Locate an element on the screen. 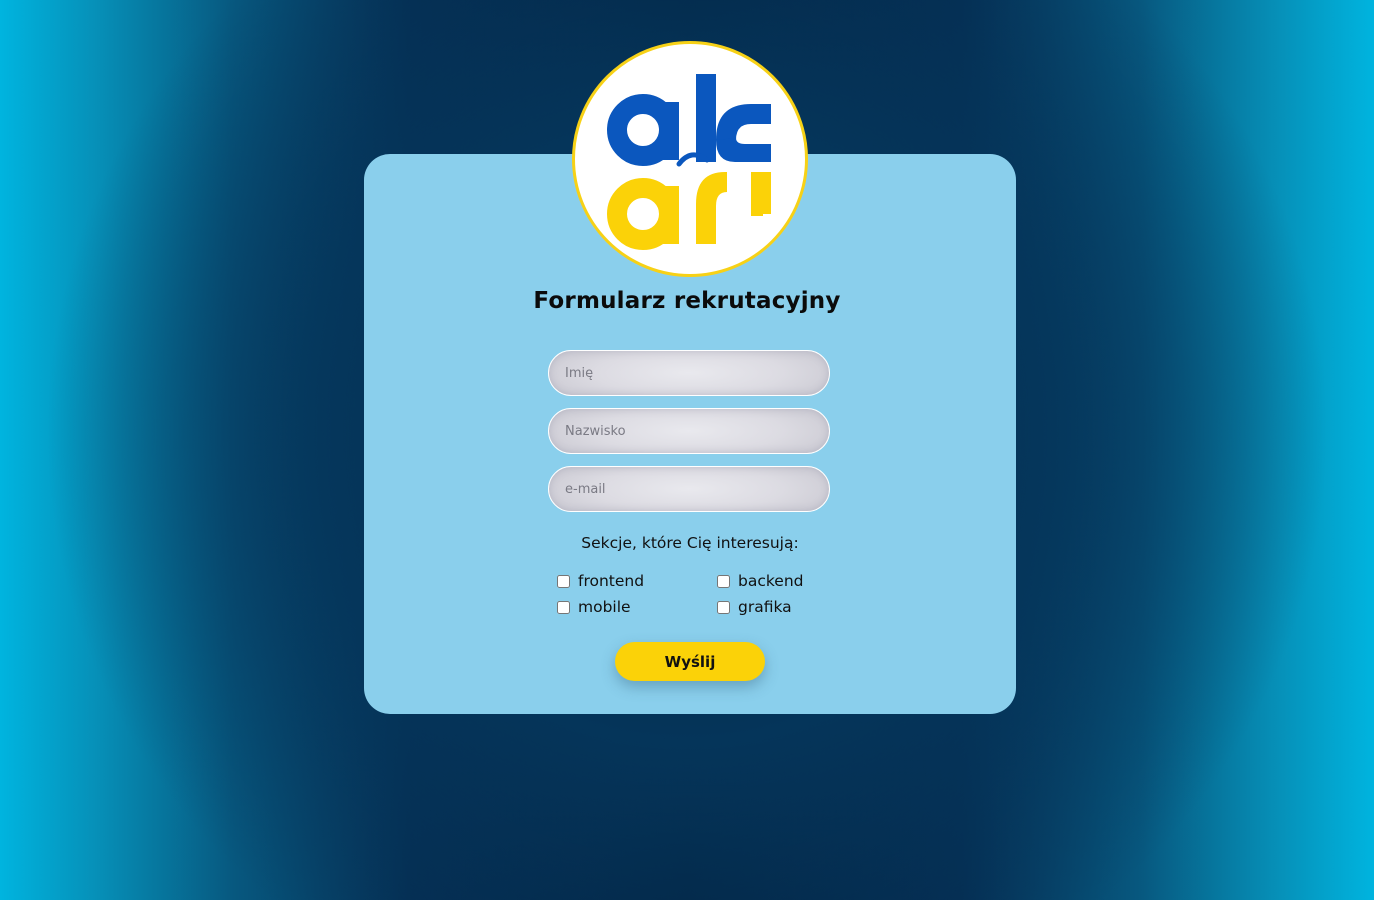  option-label: frontend is located at coordinates (611, 581).